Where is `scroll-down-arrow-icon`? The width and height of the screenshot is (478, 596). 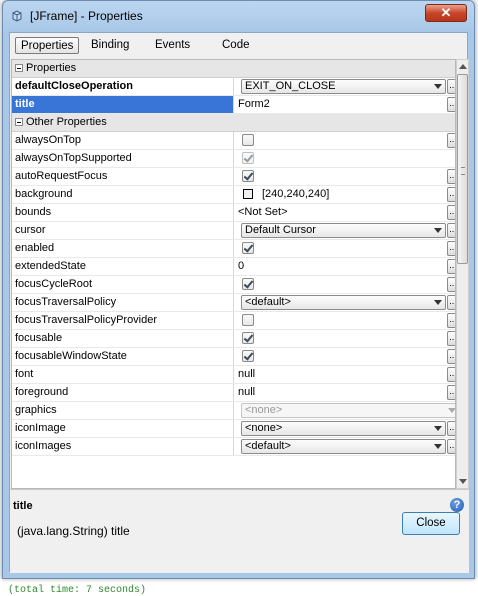
scroll-down-arrow-icon is located at coordinates (462, 481).